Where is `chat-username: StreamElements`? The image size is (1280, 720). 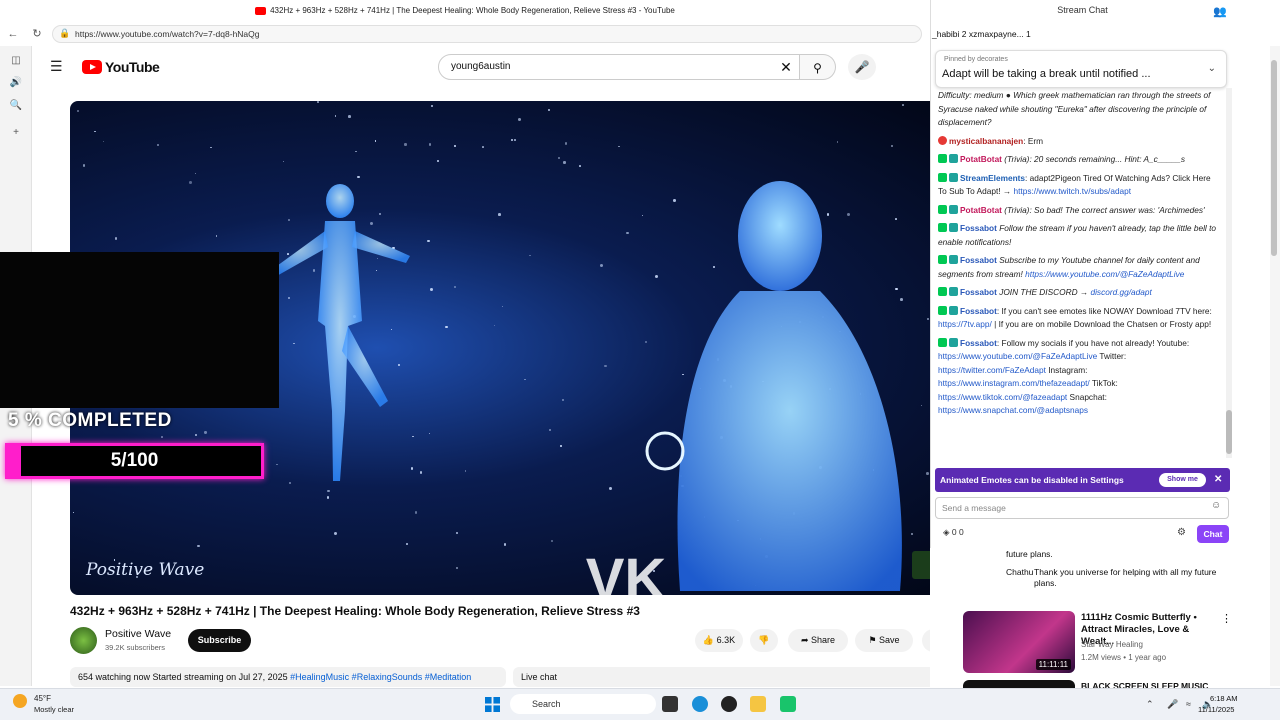
chat-username: StreamElements is located at coordinates (992, 178).